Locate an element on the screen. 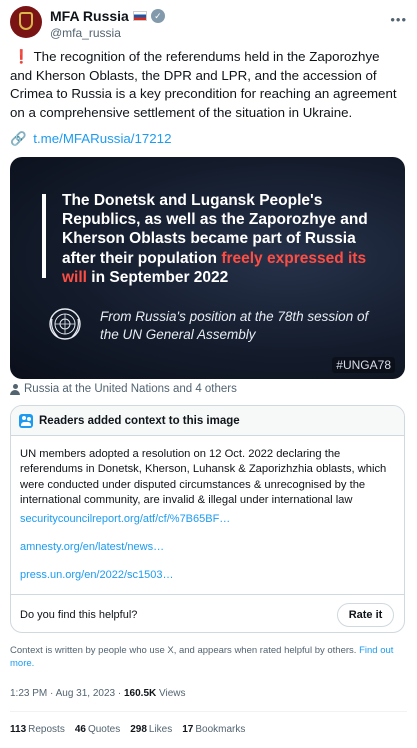 The image size is (417, 748). un-emblem-icon is located at coordinates (65, 324).